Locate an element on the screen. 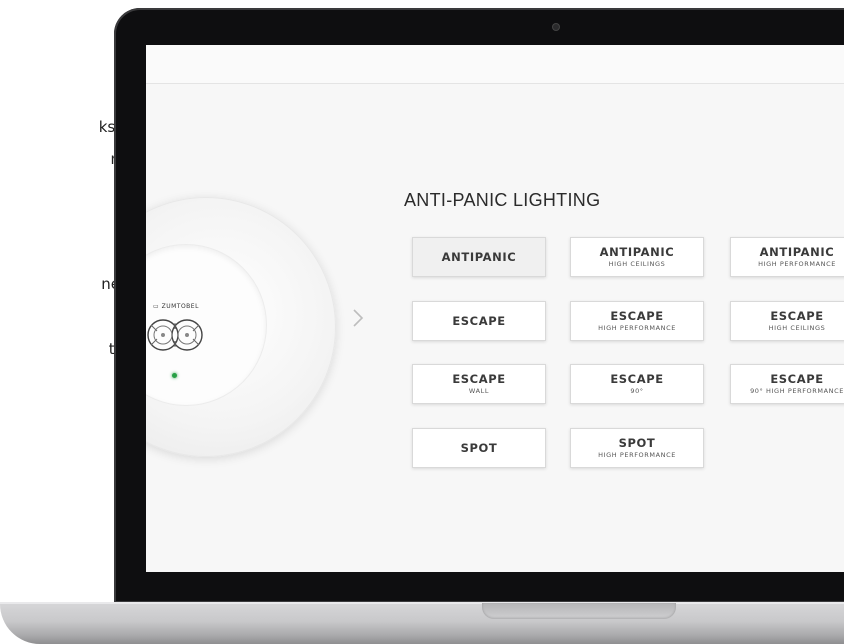 This screenshot has width=844, height=644. option-antipanic-high-performance-button: ANTIPANIC HIGH PERFORMANCE is located at coordinates (787, 257).